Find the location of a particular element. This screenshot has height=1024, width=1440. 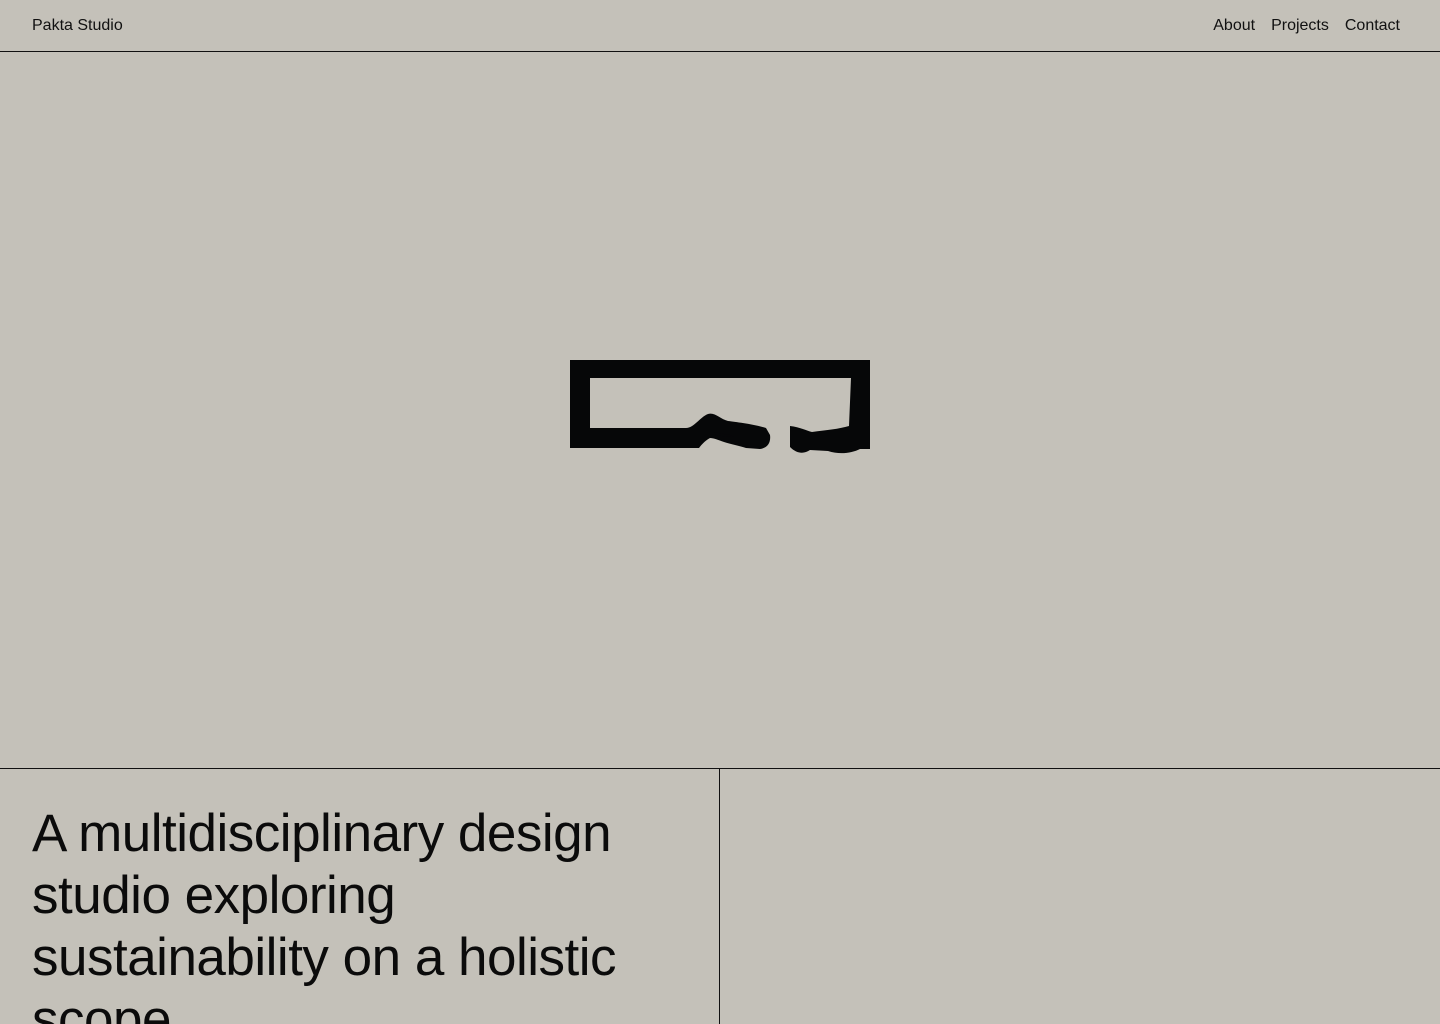

main-nav: About Projects Contact is located at coordinates (1306, 26).